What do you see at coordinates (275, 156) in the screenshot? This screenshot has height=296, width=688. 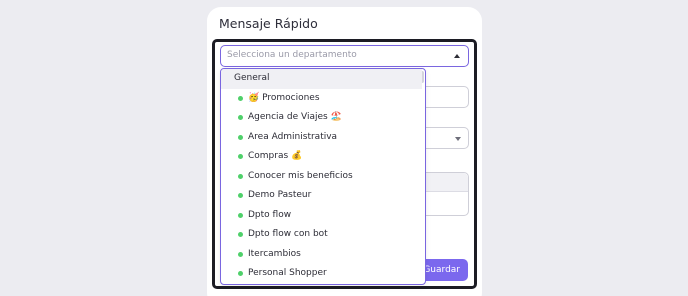 I see `dropdown-option-label: Compras 💰` at bounding box center [275, 156].